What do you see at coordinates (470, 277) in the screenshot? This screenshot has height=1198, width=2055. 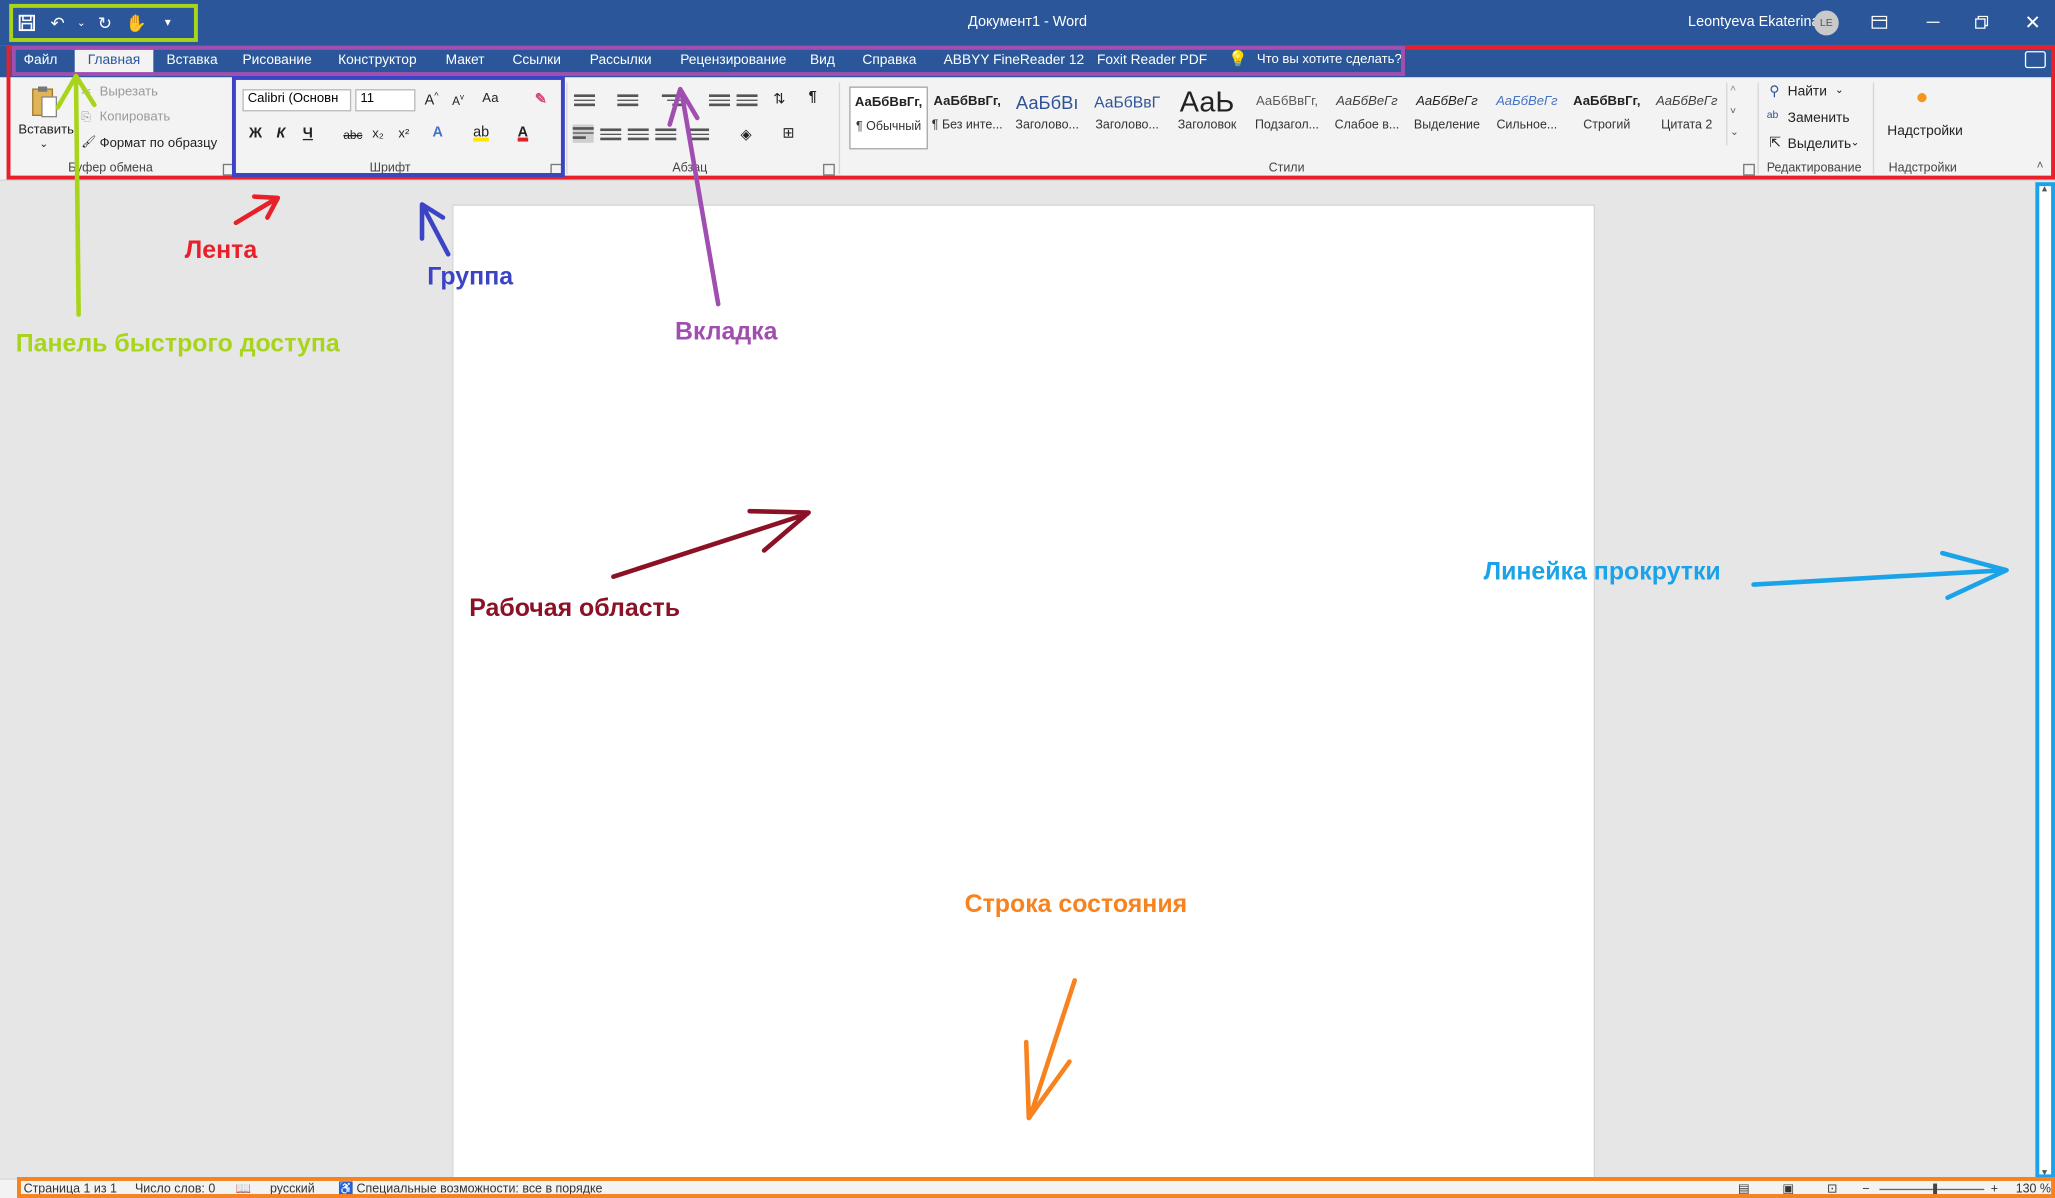 I see `group-annotation: Группа` at bounding box center [470, 277].